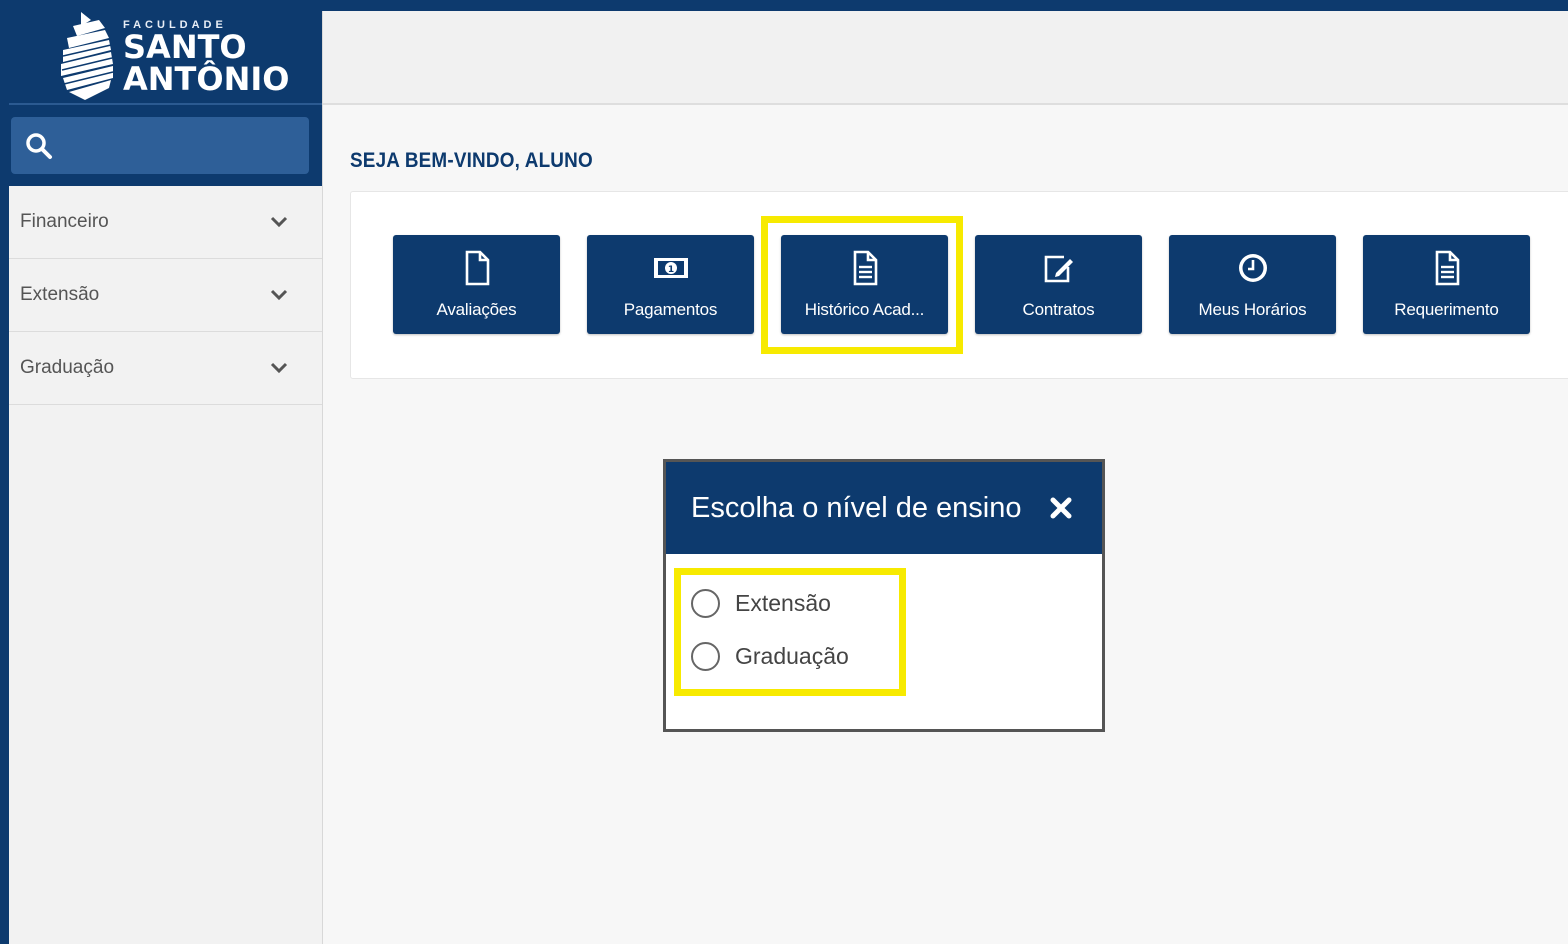 Image resolution: width=1568 pixels, height=944 pixels. I want to click on svg-text: 1, so click(670, 270).